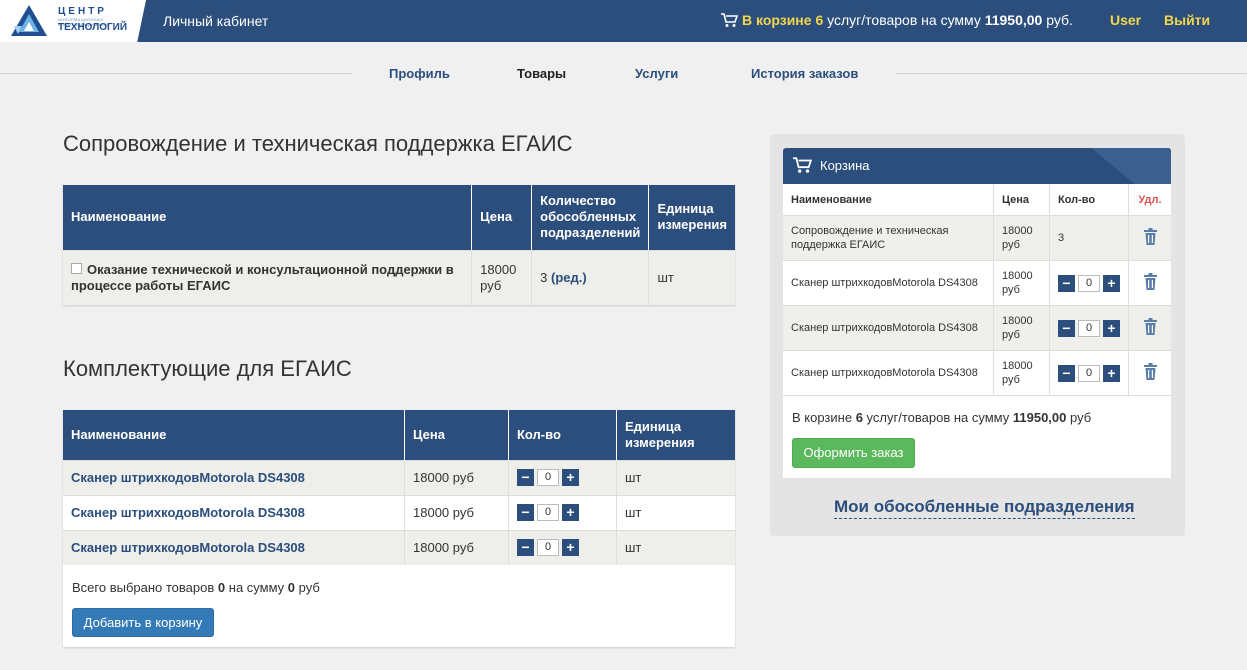  I want to click on checkbox-icon, so click(76, 268).